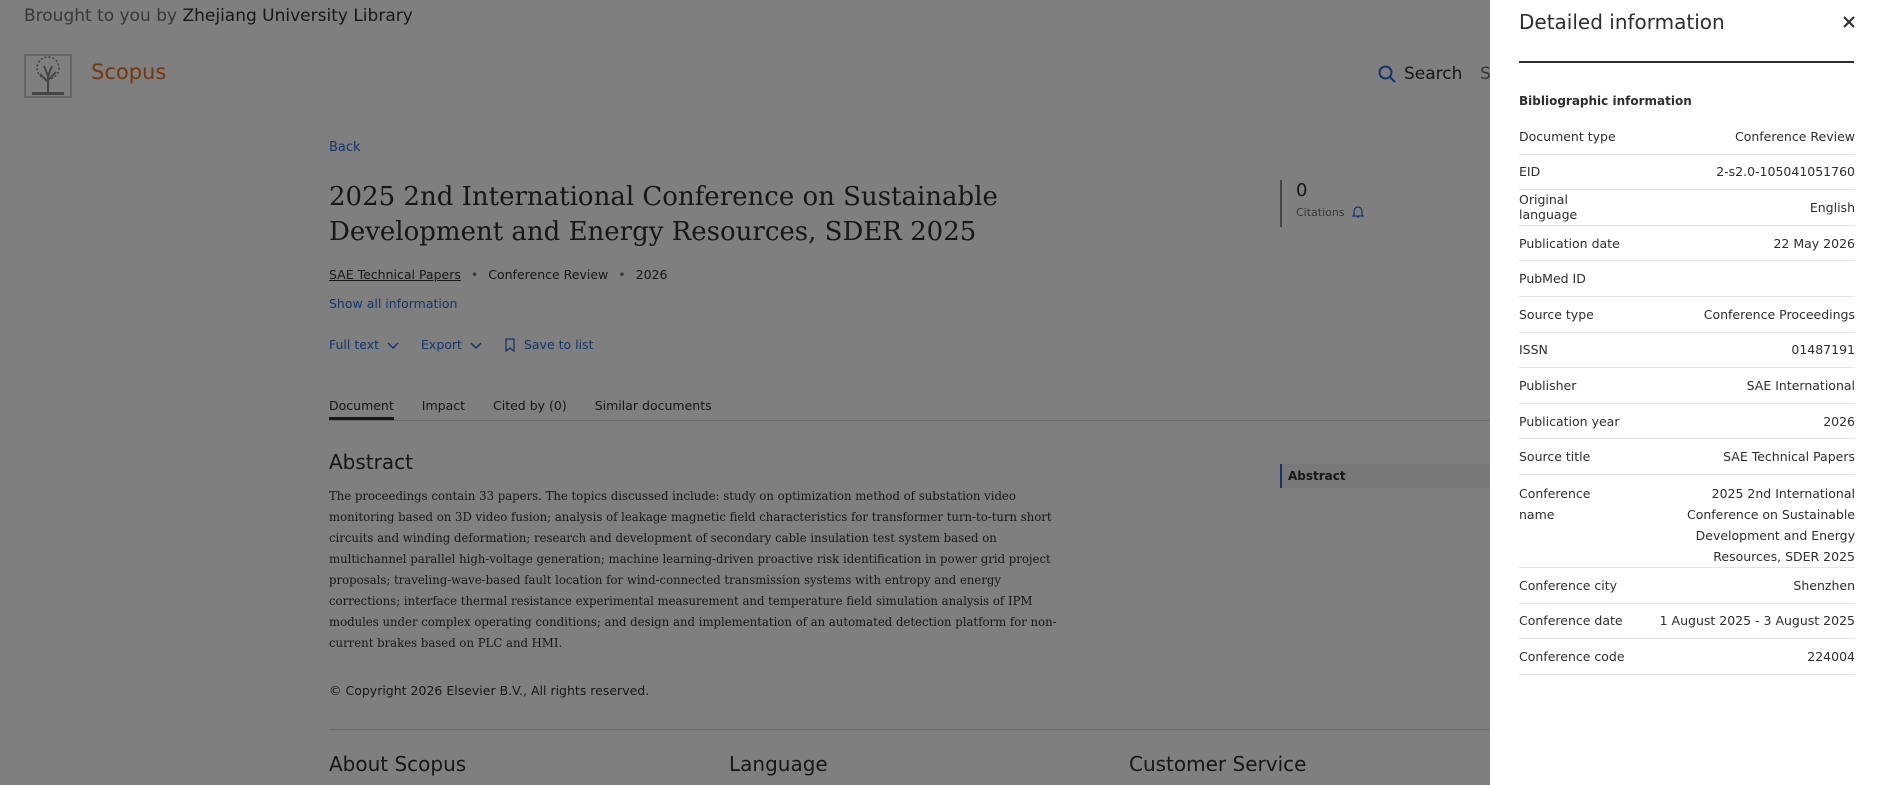  Describe the element at coordinates (1555, 457) in the screenshot. I see `detail-key: Source title` at that location.